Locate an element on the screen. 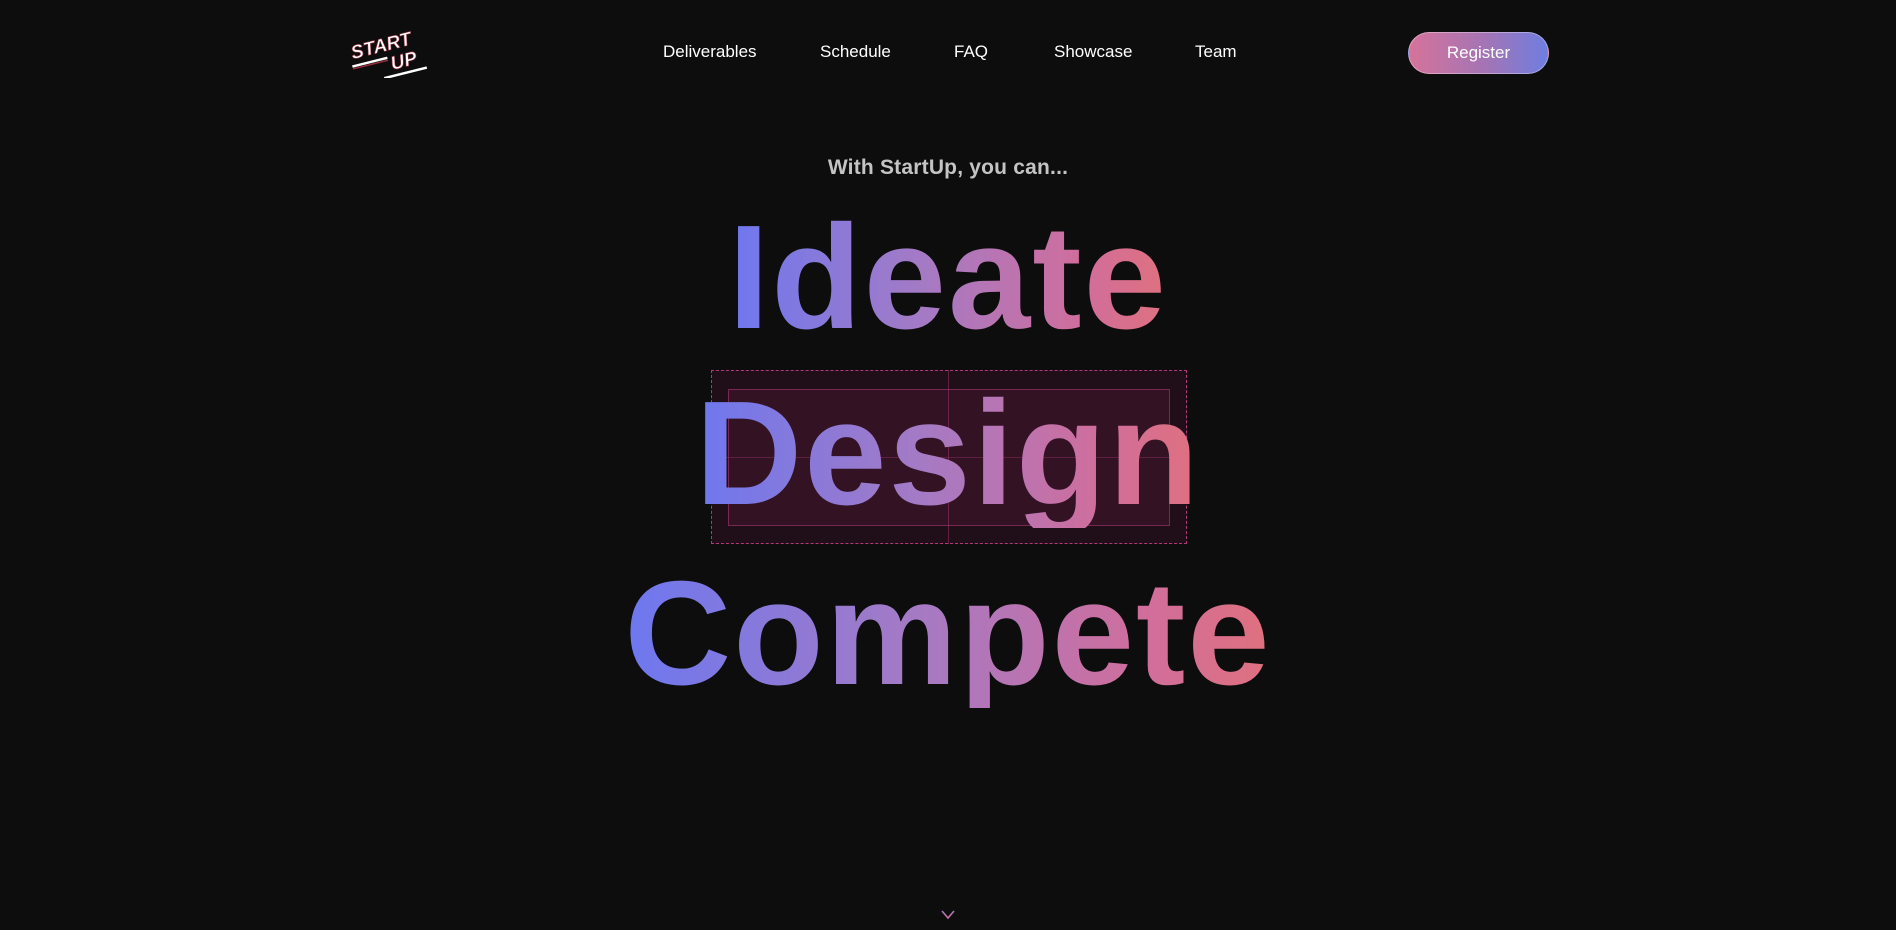  nav-link-team: Team is located at coordinates (1216, 52).